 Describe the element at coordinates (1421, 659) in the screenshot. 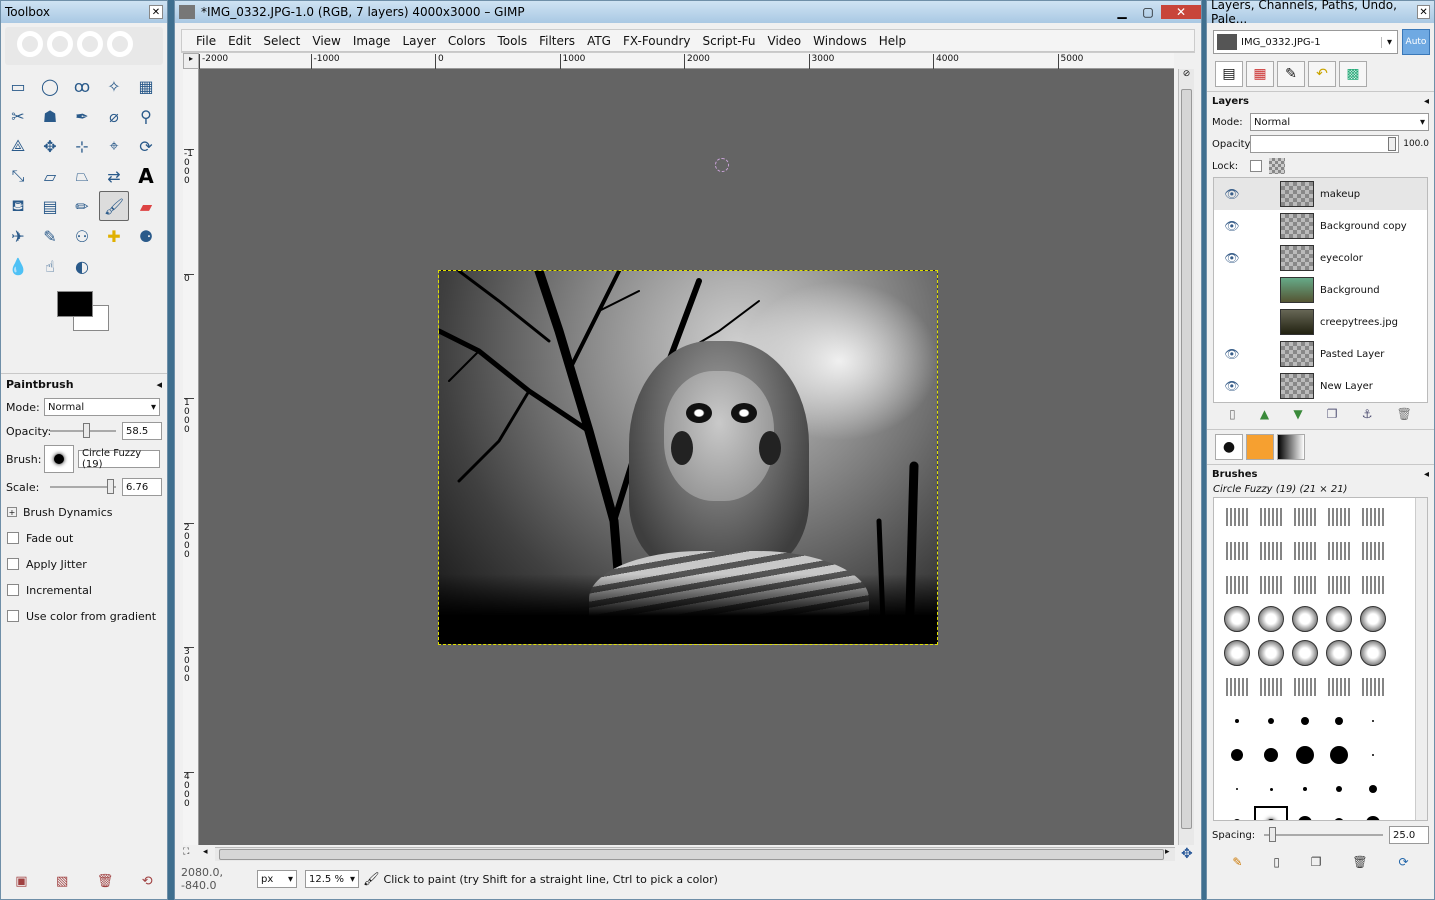

I see `brush-scrollbar` at that location.